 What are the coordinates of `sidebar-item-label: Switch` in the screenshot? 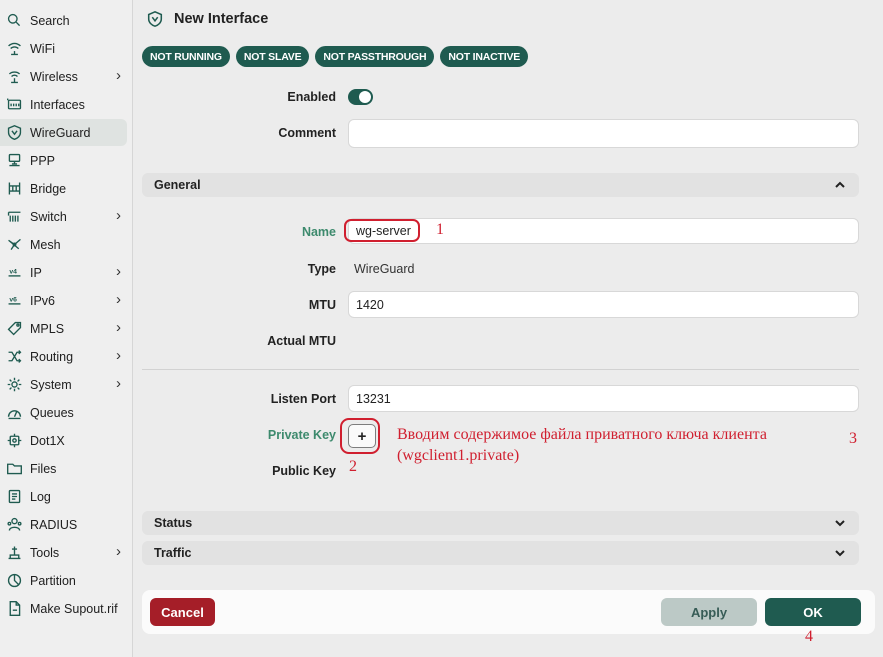 It's located at (48, 216).